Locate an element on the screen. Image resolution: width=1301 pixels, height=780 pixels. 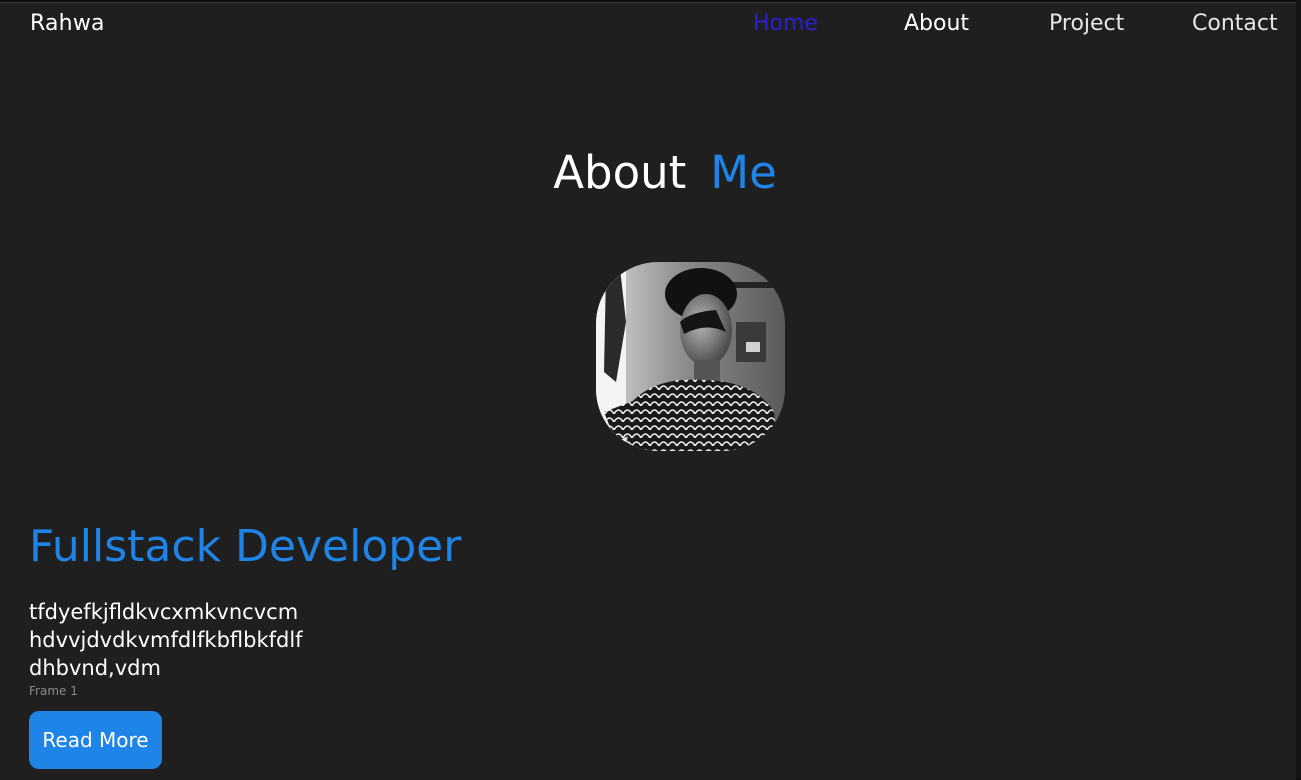
nav-link-contact: Contact is located at coordinates (1235, 23).